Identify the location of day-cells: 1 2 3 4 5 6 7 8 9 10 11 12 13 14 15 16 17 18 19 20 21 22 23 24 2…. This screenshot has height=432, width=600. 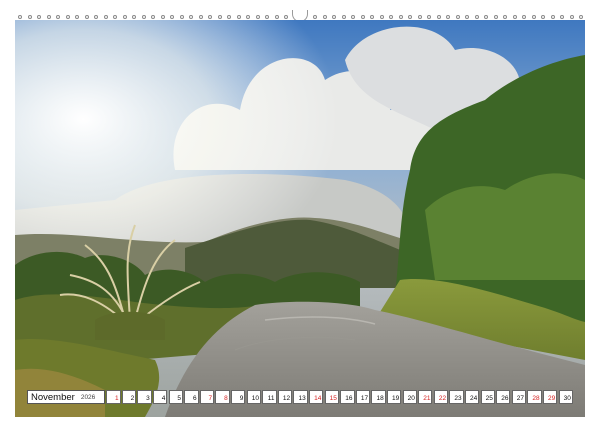
(339, 397).